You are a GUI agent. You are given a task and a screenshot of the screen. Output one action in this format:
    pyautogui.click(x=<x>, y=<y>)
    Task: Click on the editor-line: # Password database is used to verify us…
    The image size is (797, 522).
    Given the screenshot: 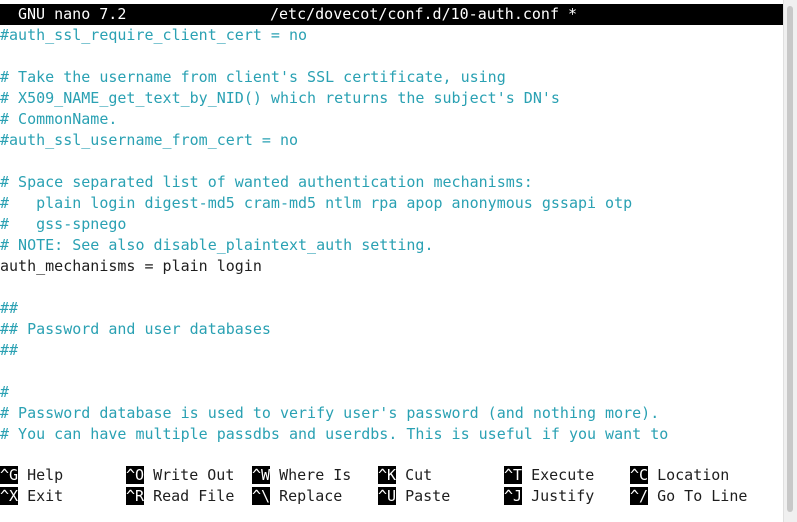 What is the action you would take?
    pyautogui.click(x=392, y=413)
    